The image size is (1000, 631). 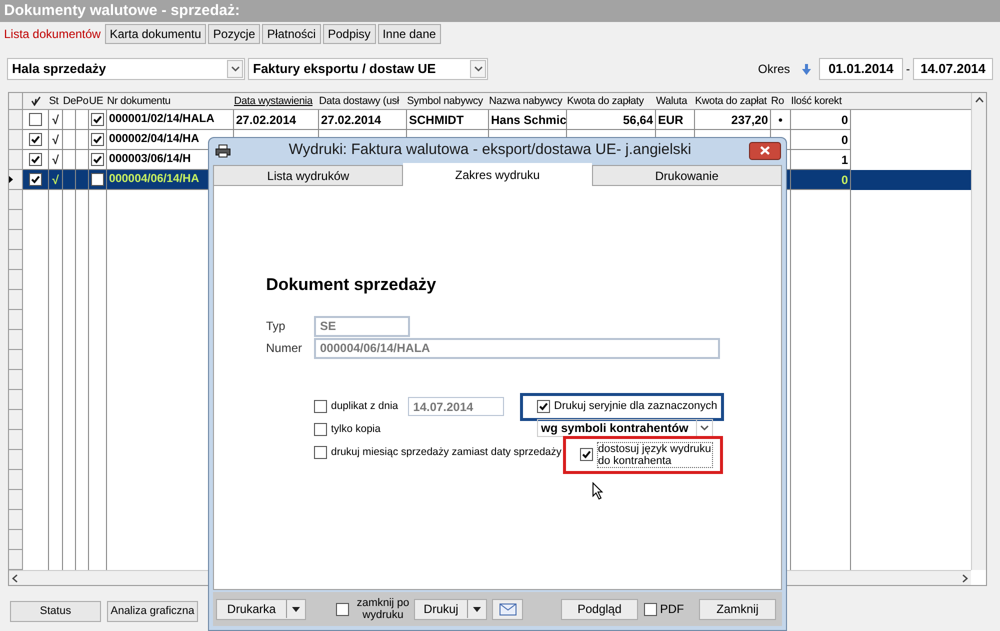 I want to click on button: Analiza graficzna, so click(x=152, y=611).